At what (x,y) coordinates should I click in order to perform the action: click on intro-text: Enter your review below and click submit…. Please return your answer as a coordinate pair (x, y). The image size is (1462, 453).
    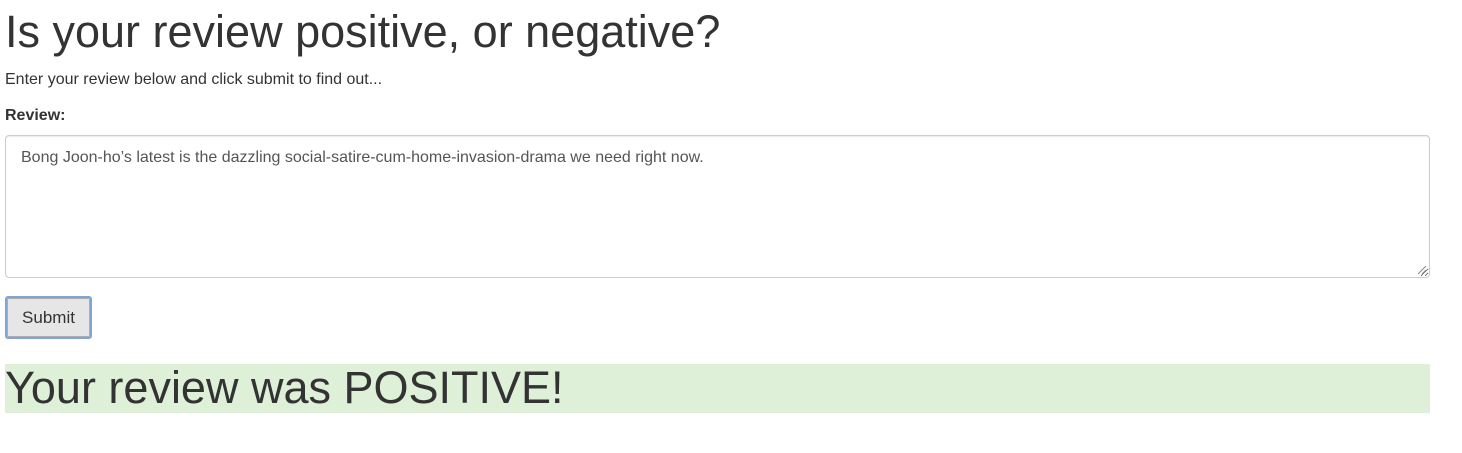
    Looking at the image, I should click on (194, 79).